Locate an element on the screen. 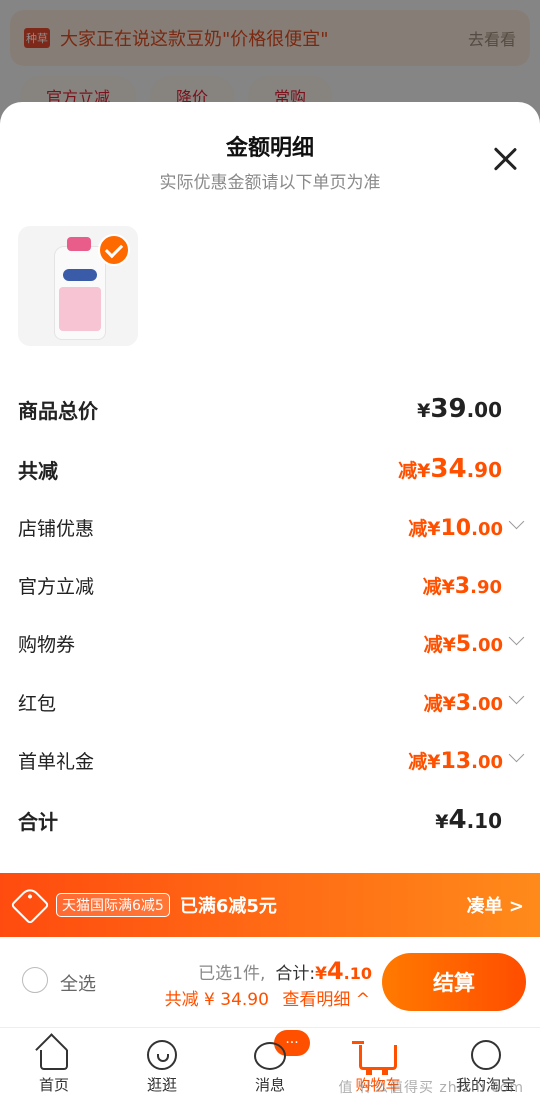  amount-int: 10 is located at coordinates (456, 528).